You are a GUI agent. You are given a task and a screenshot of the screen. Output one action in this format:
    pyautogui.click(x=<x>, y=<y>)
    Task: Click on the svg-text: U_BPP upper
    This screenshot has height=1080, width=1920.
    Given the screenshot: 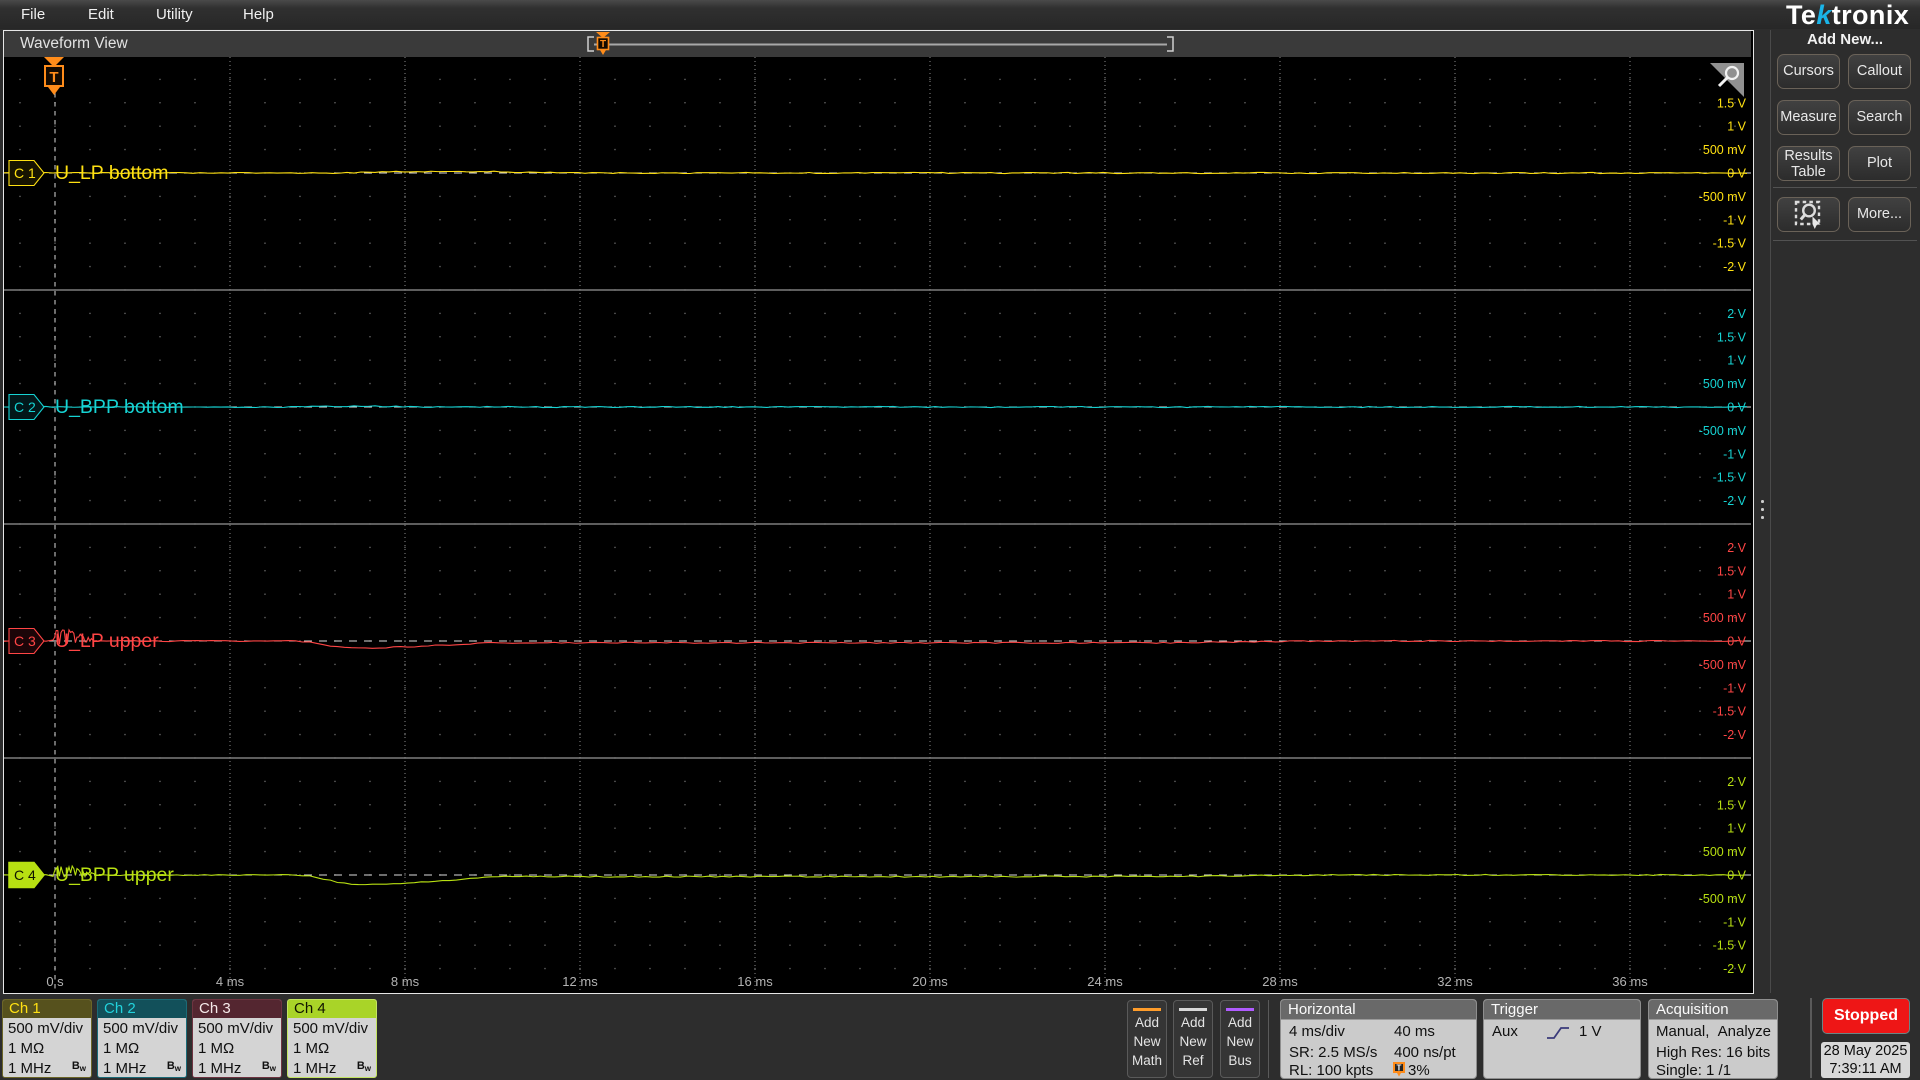 What is the action you would take?
    pyautogui.click(x=114, y=875)
    